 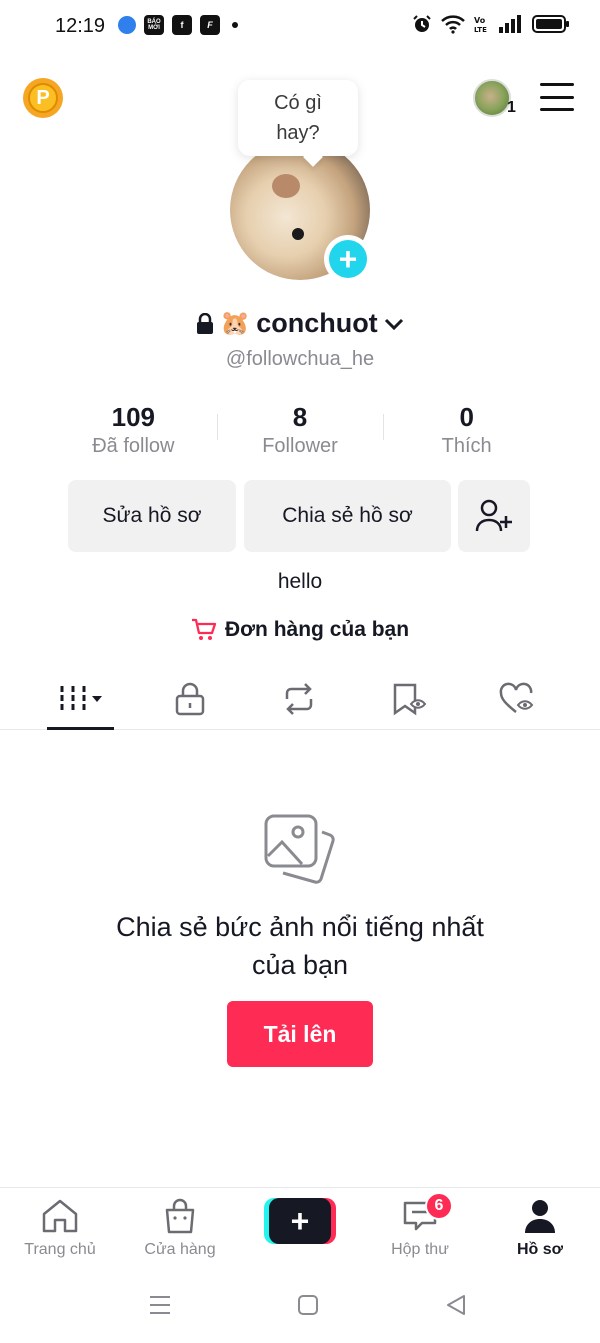 I want to click on svg-text: Vo, so click(x=480, y=20).